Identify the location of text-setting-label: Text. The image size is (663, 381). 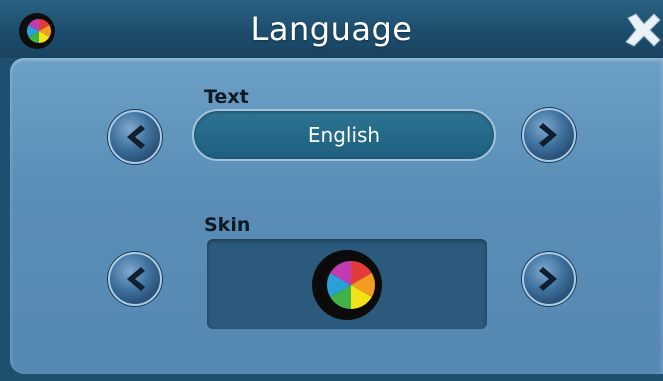
(226, 97).